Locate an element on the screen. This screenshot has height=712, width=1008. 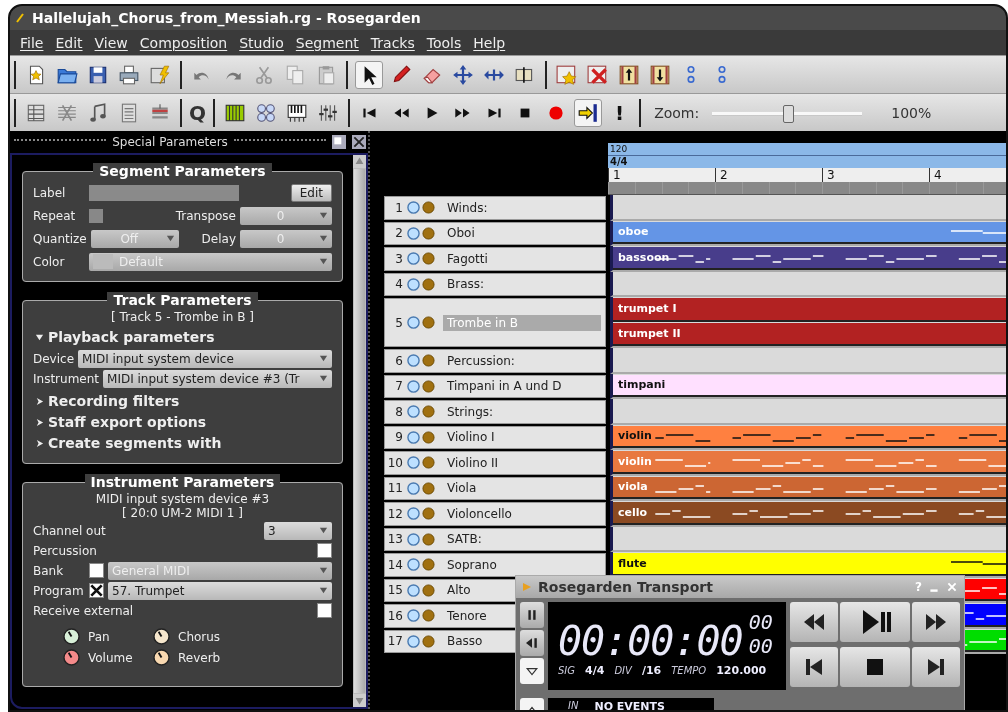
group-title: Instrument Parameters is located at coordinates (182, 482).